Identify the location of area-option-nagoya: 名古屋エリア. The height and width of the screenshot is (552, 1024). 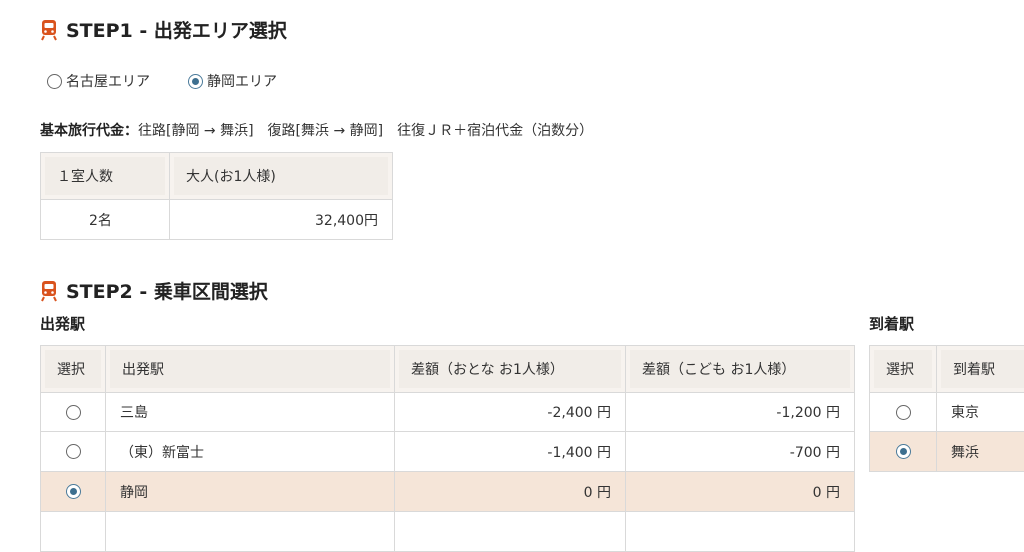
(98, 81).